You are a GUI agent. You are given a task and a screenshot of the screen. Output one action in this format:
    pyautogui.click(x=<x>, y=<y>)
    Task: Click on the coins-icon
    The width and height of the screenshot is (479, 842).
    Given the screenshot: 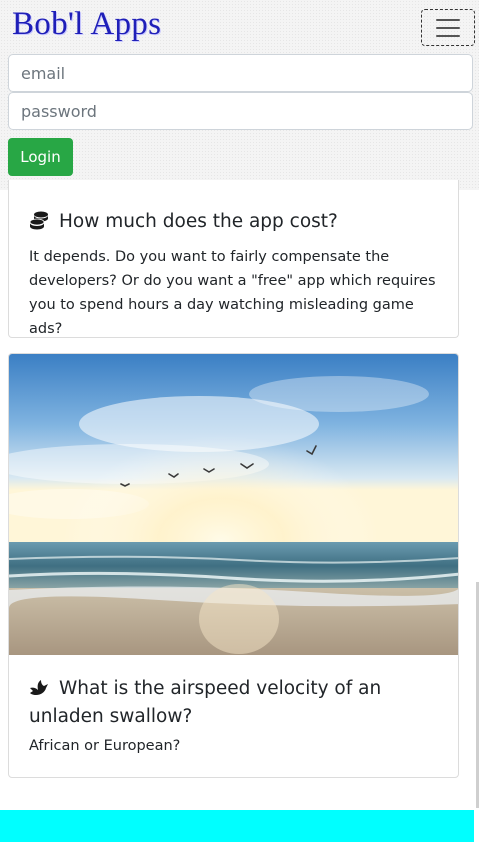 What is the action you would take?
    pyautogui.click(x=39, y=224)
    